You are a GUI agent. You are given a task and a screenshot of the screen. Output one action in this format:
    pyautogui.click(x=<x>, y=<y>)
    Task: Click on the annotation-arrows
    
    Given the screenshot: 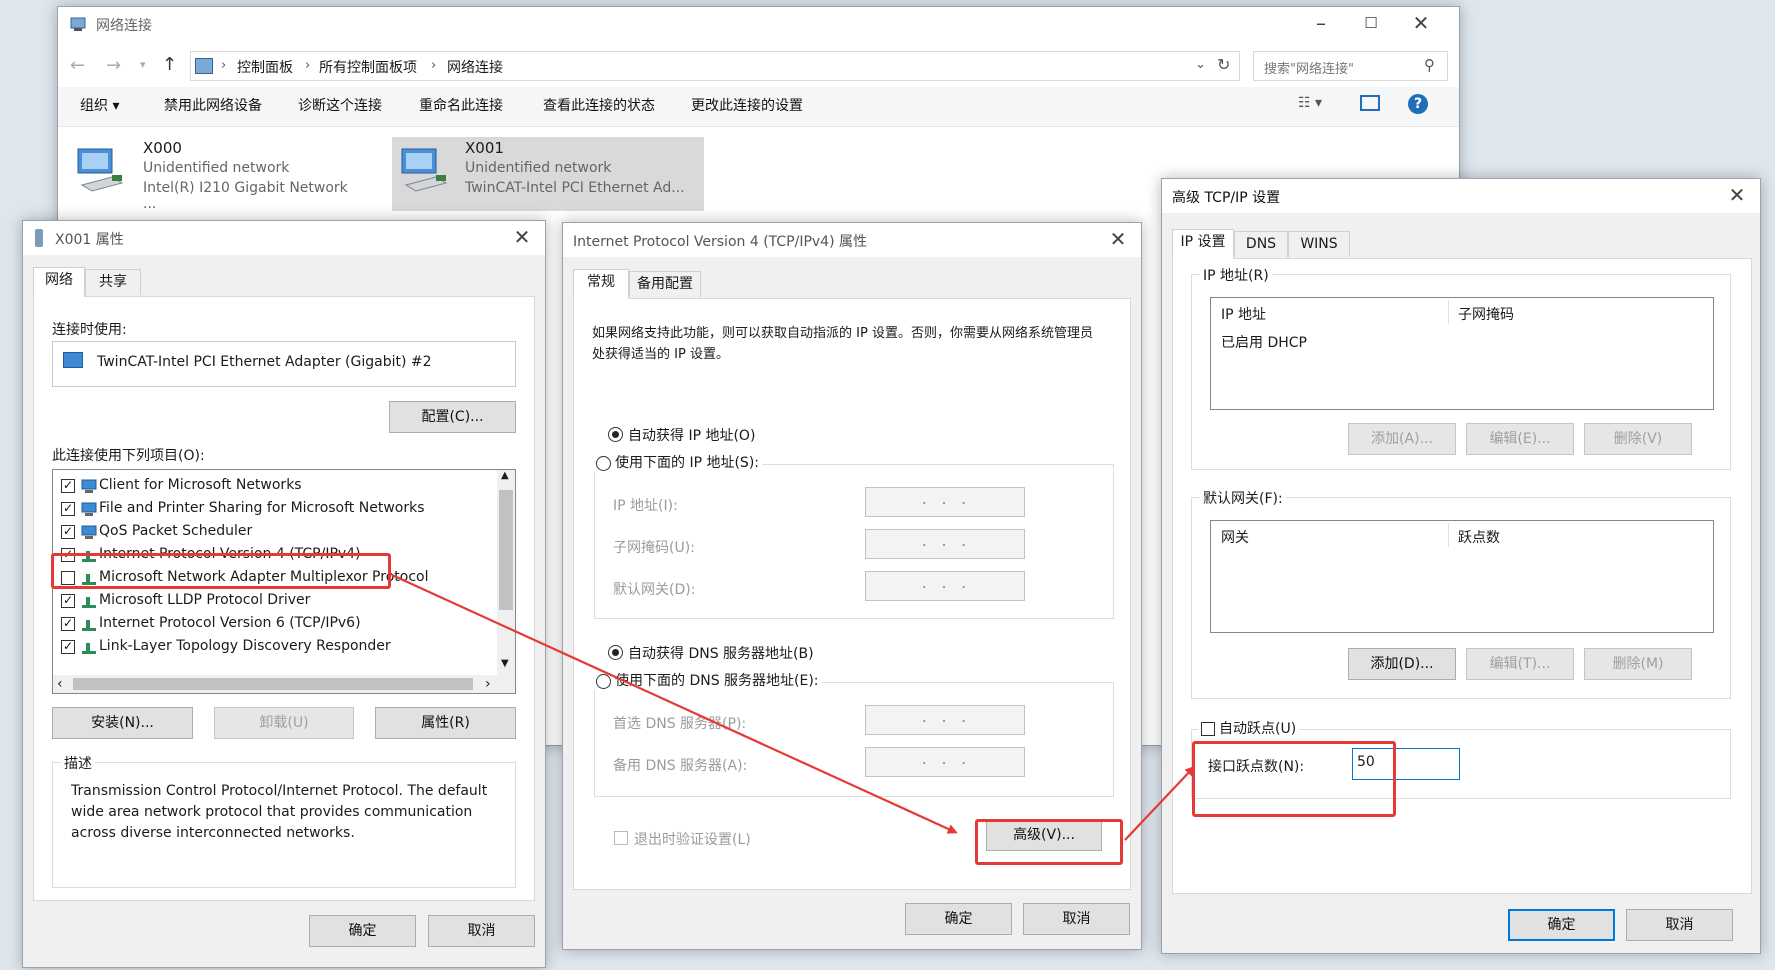 What is the action you would take?
    pyautogui.click(x=793, y=707)
    